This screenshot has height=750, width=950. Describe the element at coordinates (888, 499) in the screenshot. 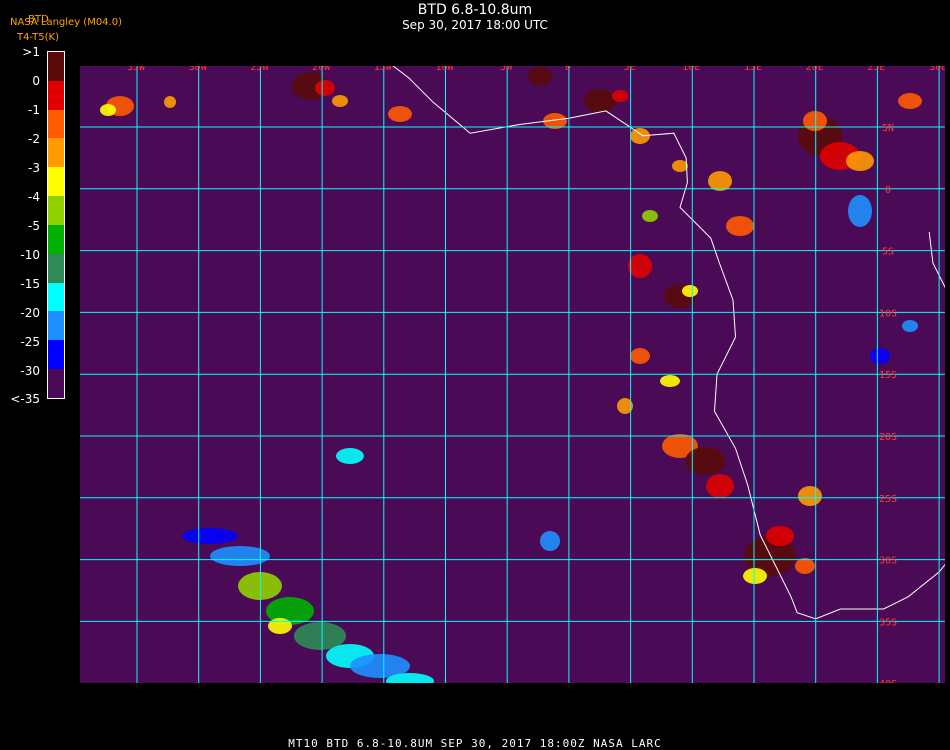

I see `latitude-label: 25S` at that location.